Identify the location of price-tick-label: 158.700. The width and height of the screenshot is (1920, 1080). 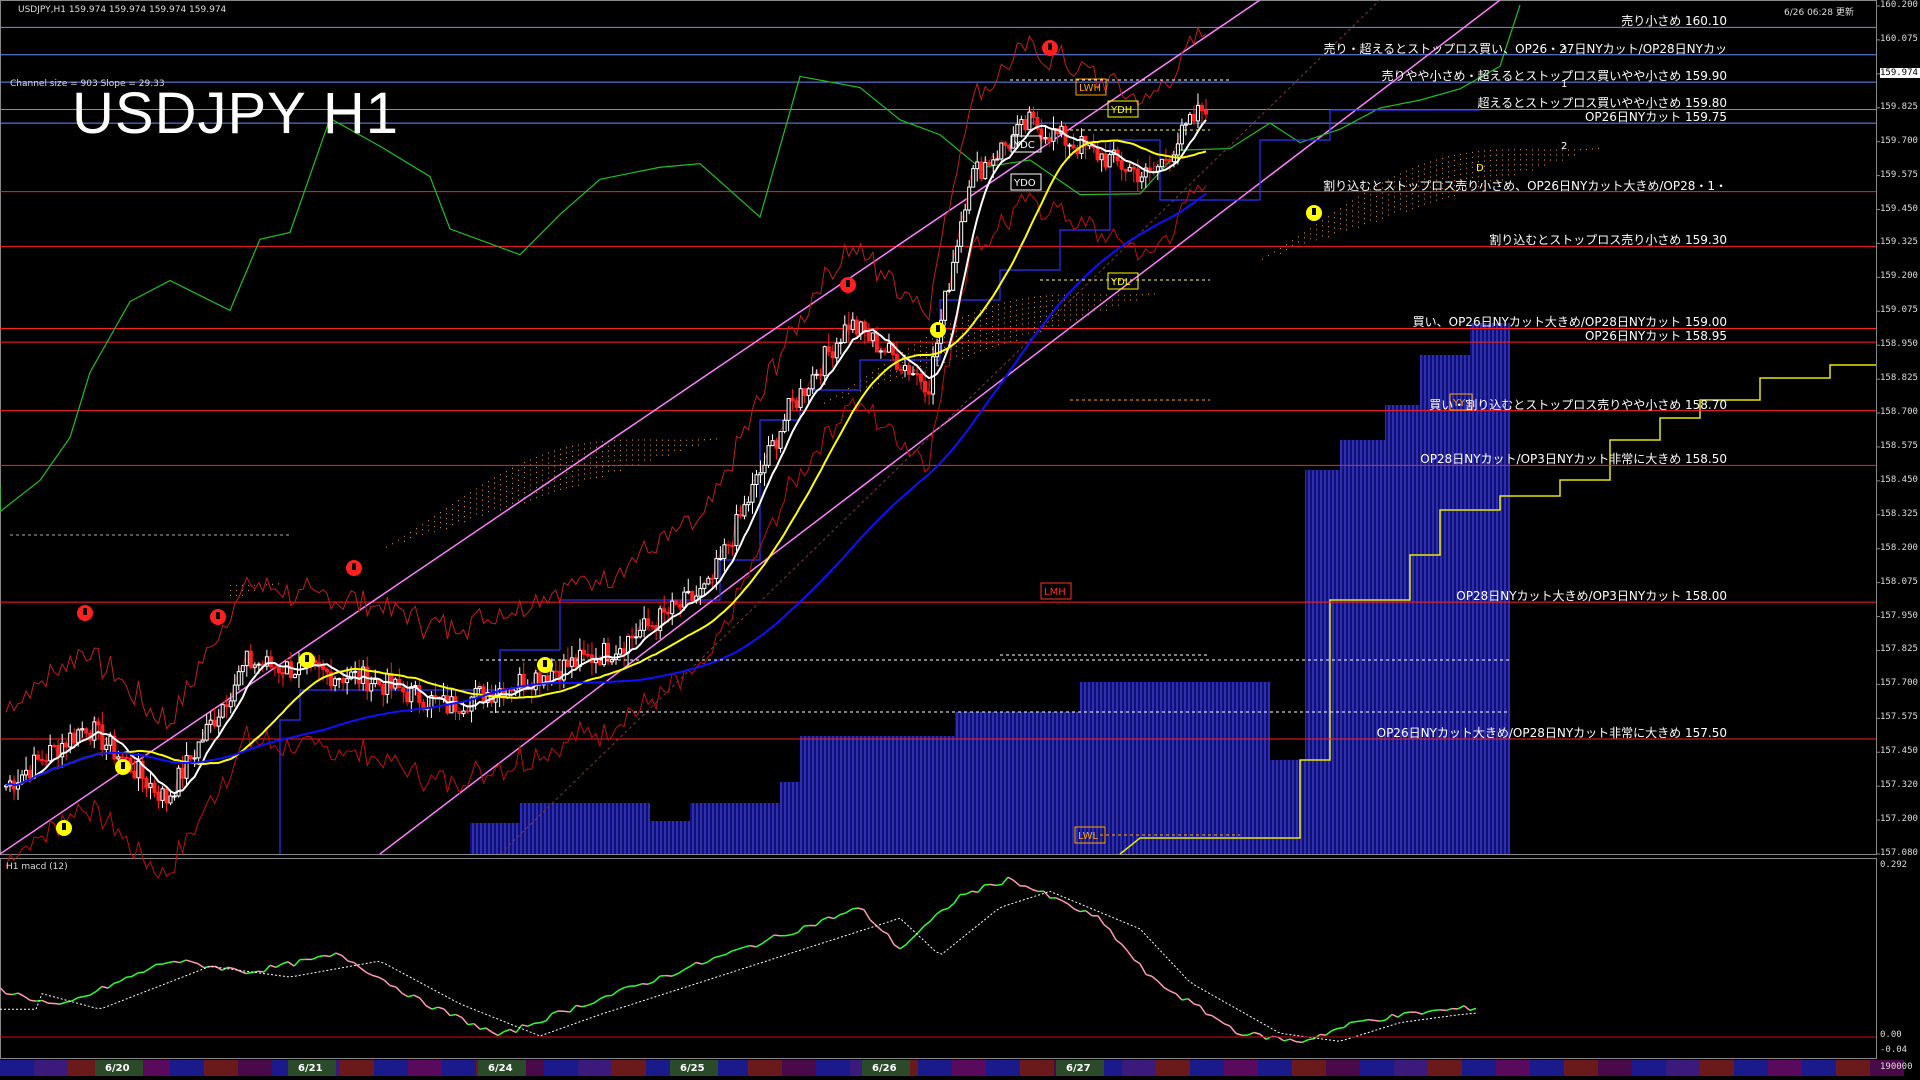
(1899, 412).